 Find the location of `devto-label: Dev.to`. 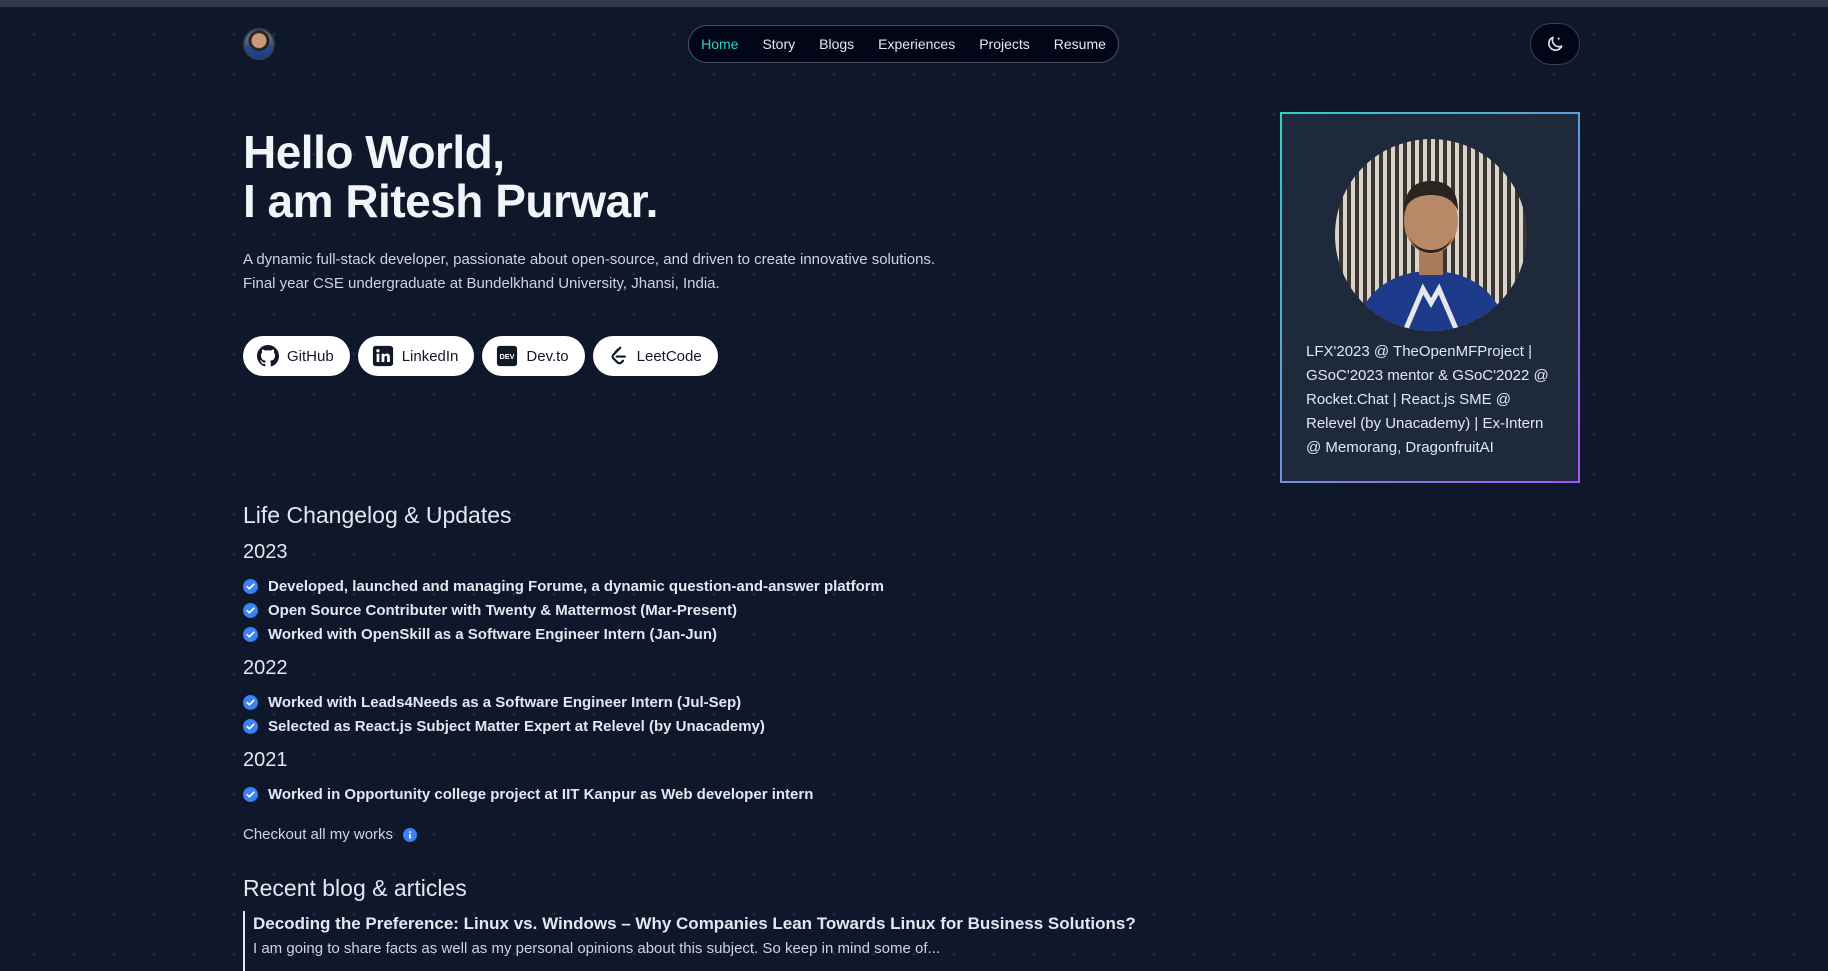

devto-label: Dev.to is located at coordinates (547, 356).